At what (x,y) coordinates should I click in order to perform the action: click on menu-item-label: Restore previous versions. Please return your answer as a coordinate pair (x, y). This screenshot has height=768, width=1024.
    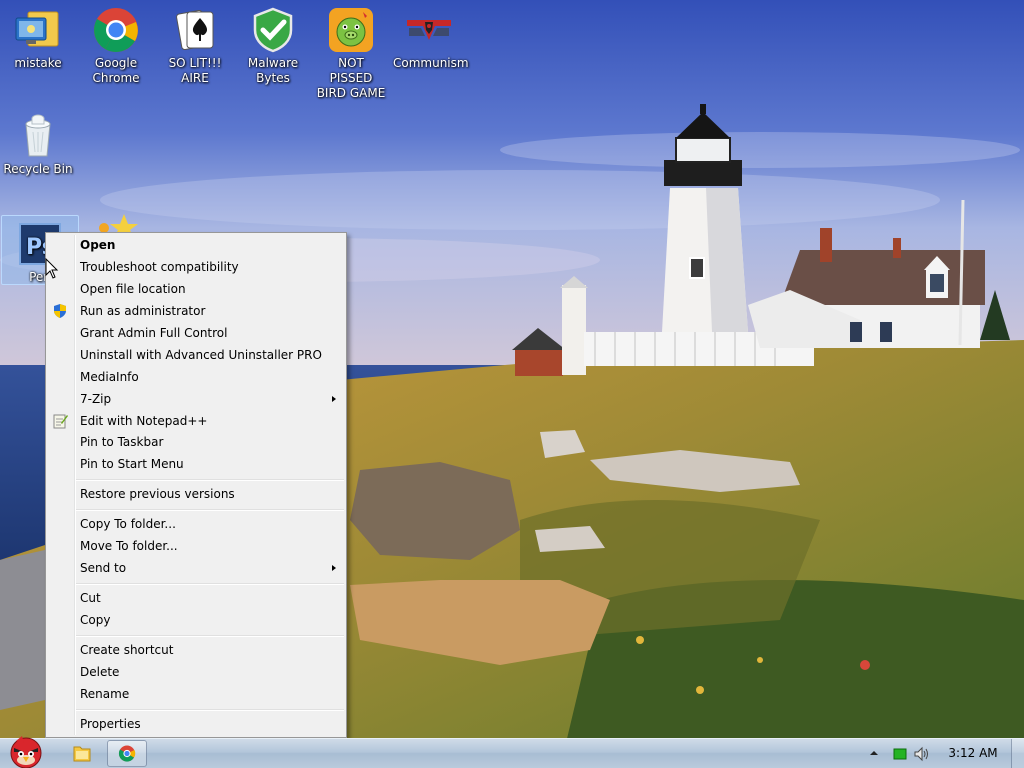
    Looking at the image, I should click on (157, 494).